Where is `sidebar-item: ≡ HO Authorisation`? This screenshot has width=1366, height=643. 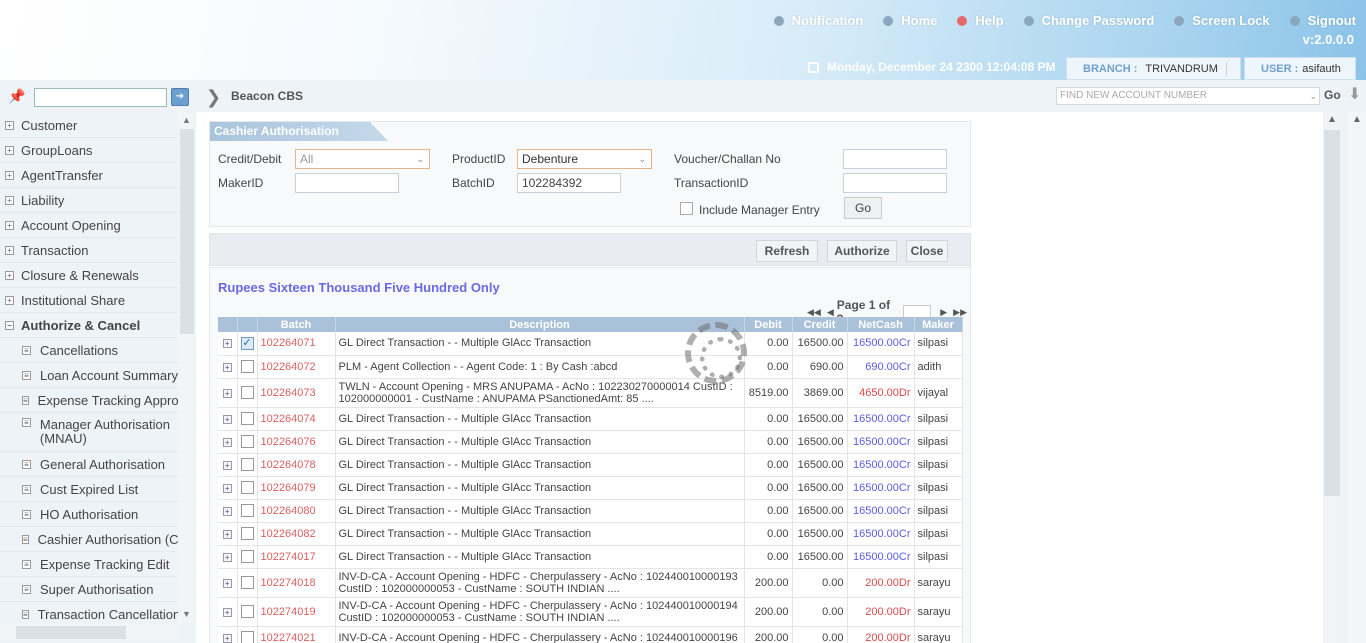
sidebar-item: ≡ HO Authorisation is located at coordinates (89, 514).